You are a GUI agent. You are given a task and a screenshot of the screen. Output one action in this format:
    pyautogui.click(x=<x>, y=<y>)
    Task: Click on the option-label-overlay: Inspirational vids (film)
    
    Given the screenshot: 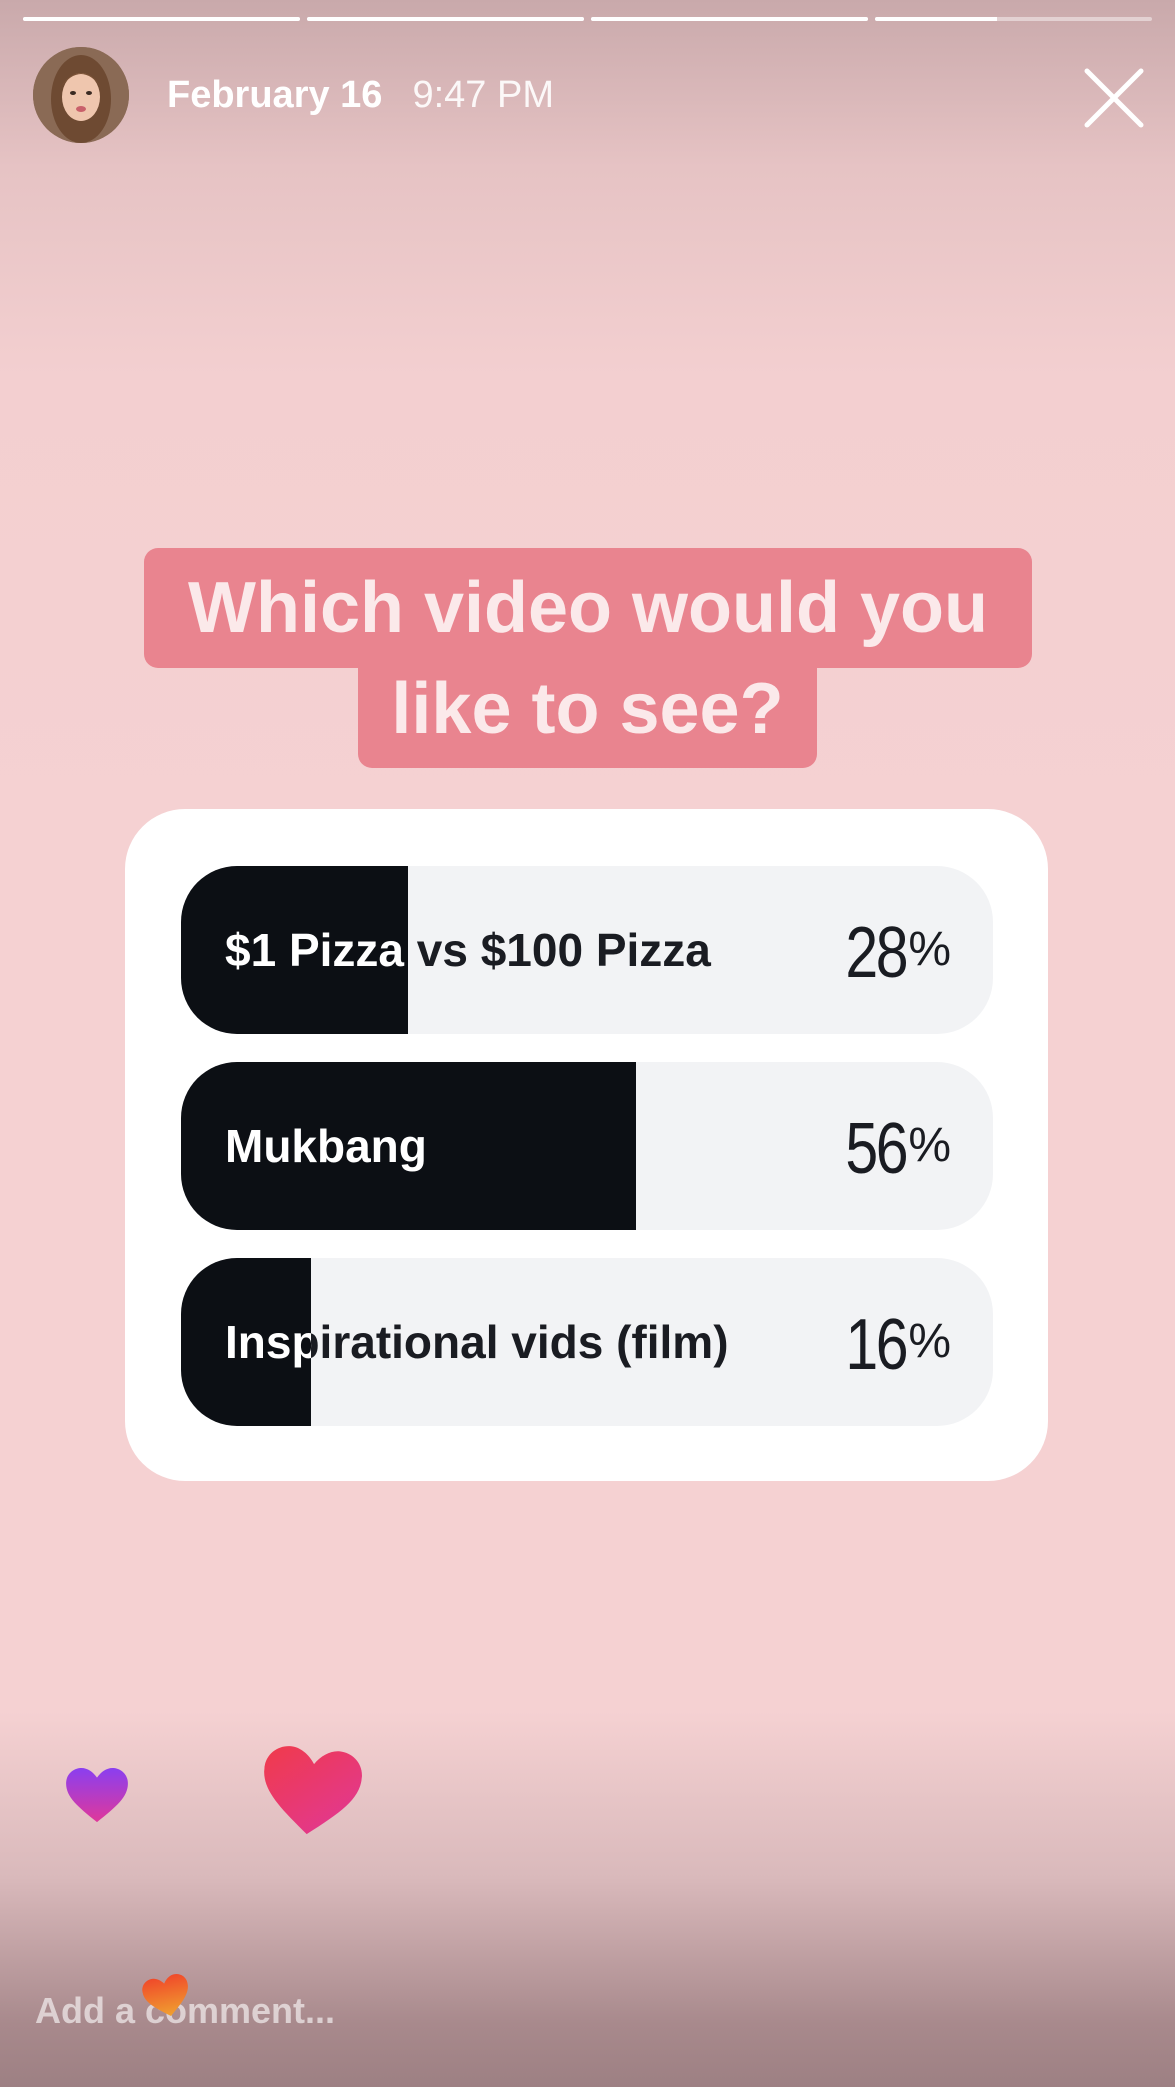 What is the action you would take?
    pyautogui.click(x=246, y=1342)
    